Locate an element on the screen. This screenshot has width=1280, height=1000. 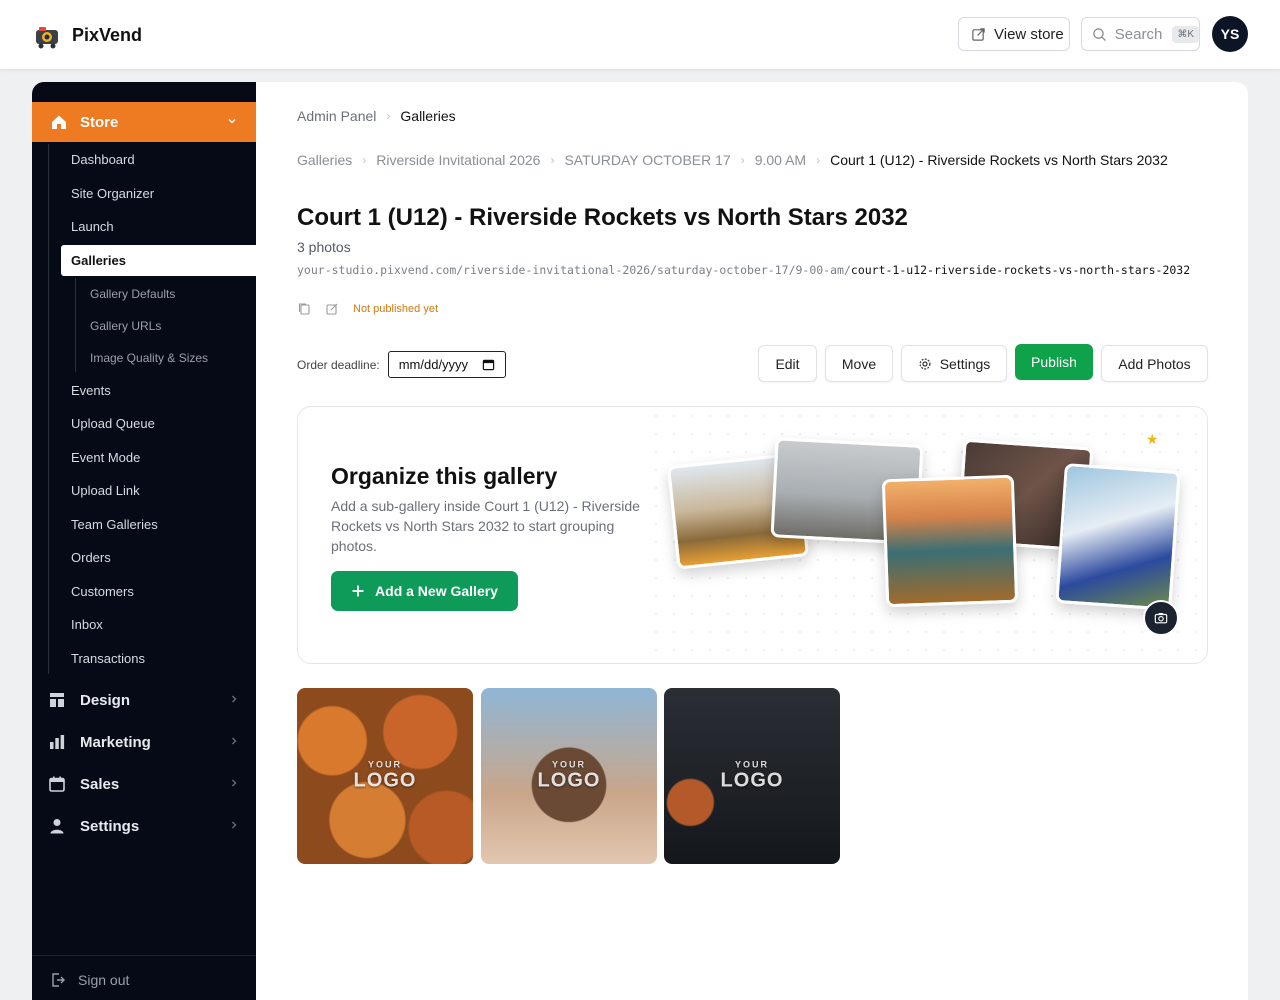
sidebar-group-marketing: Marketing is located at coordinates (144, 742).